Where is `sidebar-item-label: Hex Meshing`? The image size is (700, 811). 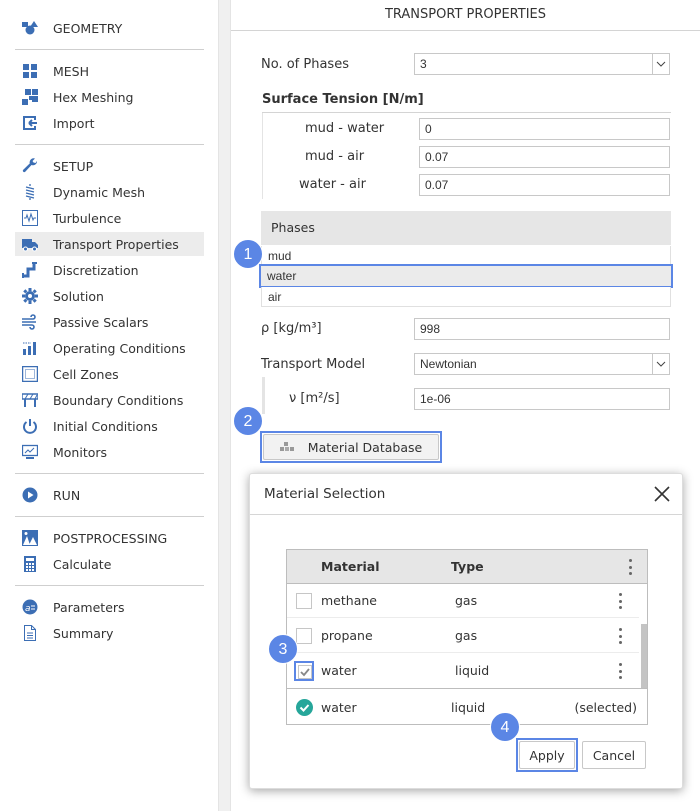 sidebar-item-label: Hex Meshing is located at coordinates (93, 97).